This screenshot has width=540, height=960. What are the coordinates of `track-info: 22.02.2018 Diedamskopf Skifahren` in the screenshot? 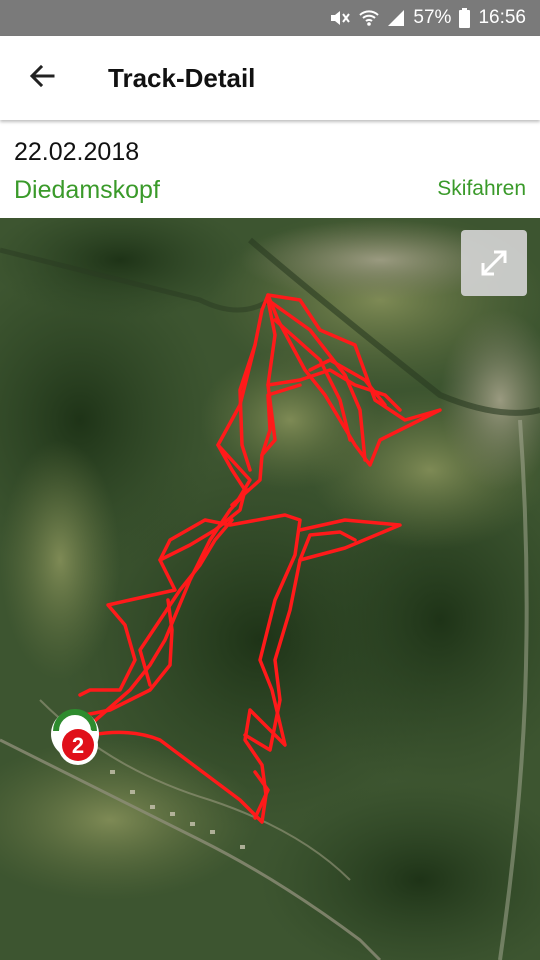 It's located at (270, 170).